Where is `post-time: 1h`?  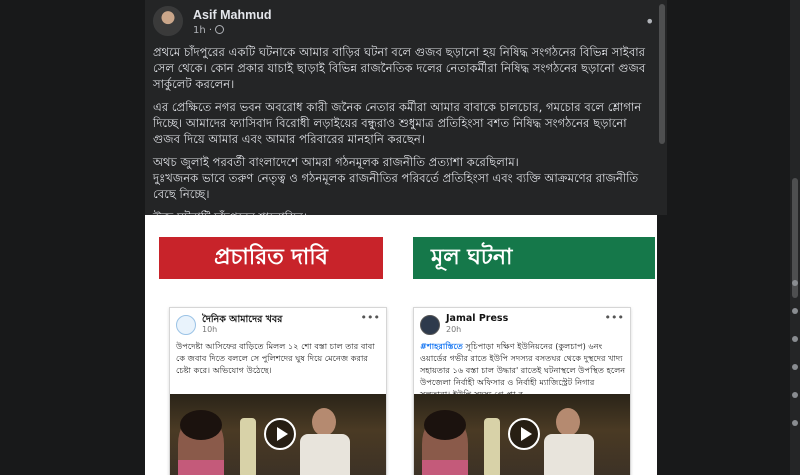
post-time: 1h is located at coordinates (199, 30).